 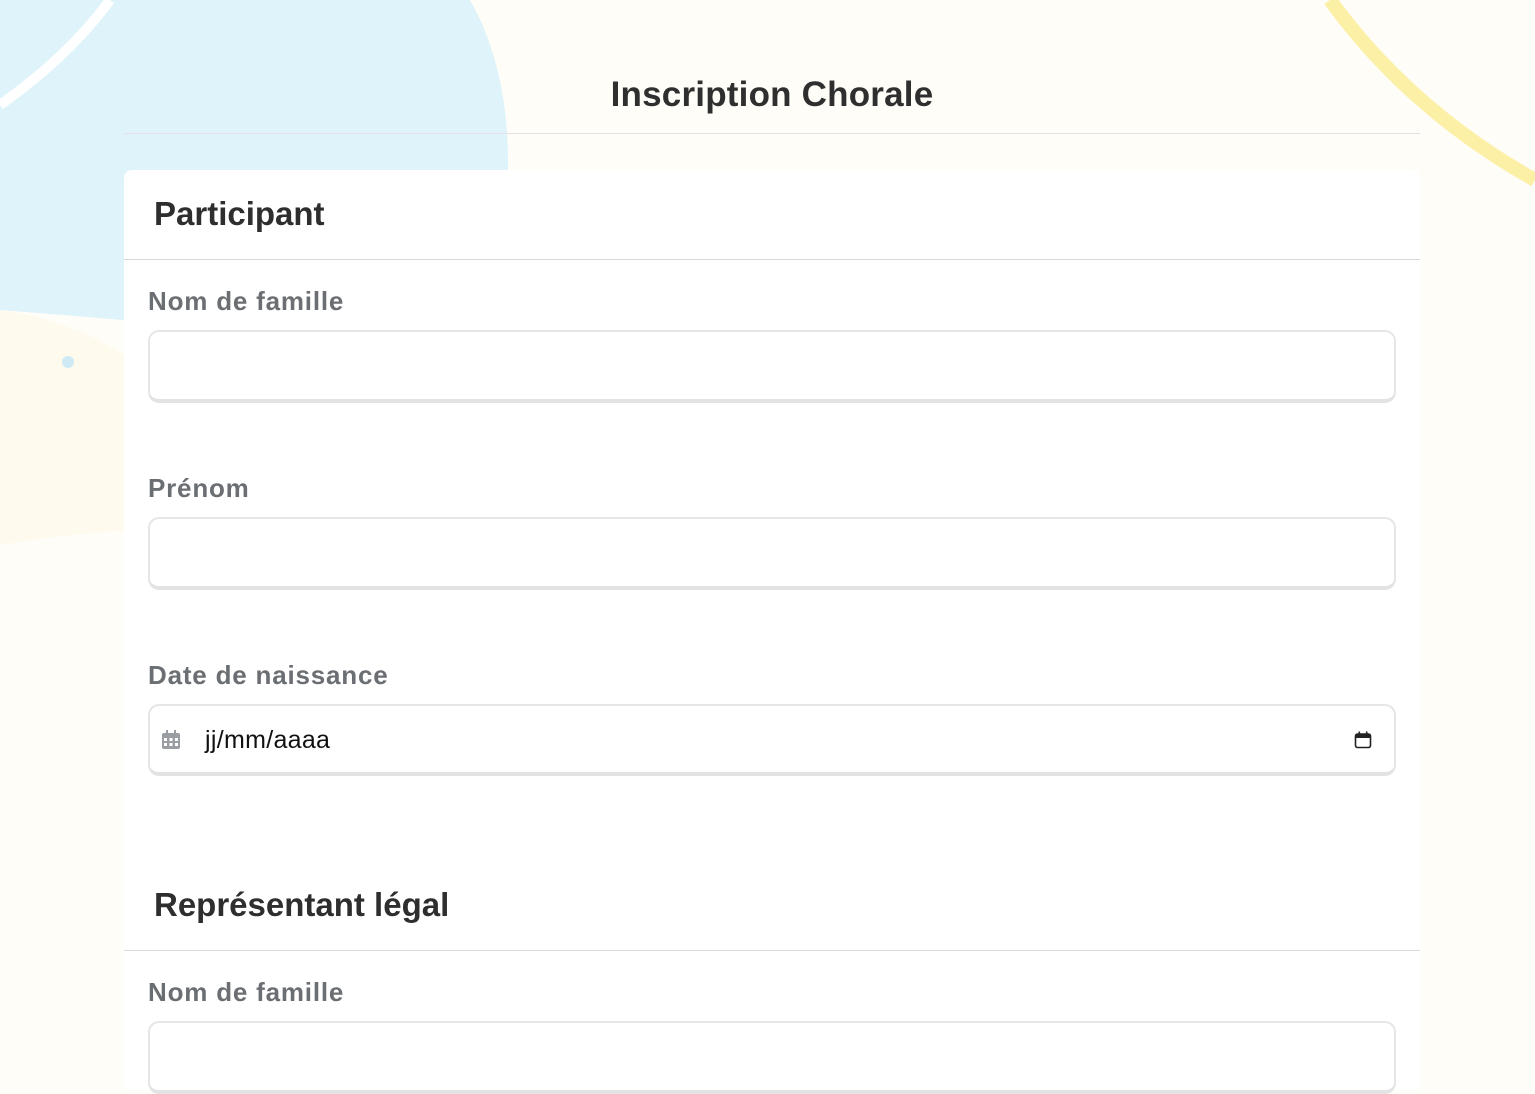 I want to click on representative-last-name-input, so click(x=772, y=1057).